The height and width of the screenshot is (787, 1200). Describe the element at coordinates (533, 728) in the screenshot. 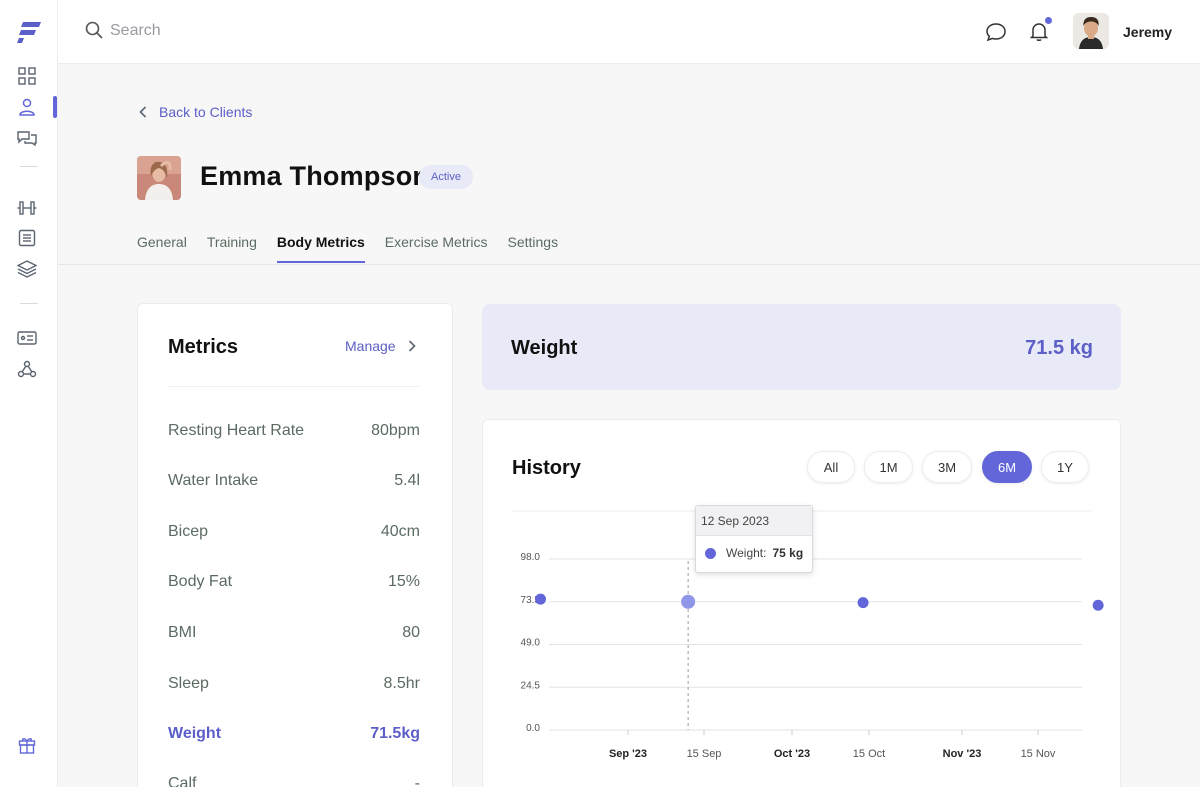

I see `y-tick-label: 0.0` at that location.